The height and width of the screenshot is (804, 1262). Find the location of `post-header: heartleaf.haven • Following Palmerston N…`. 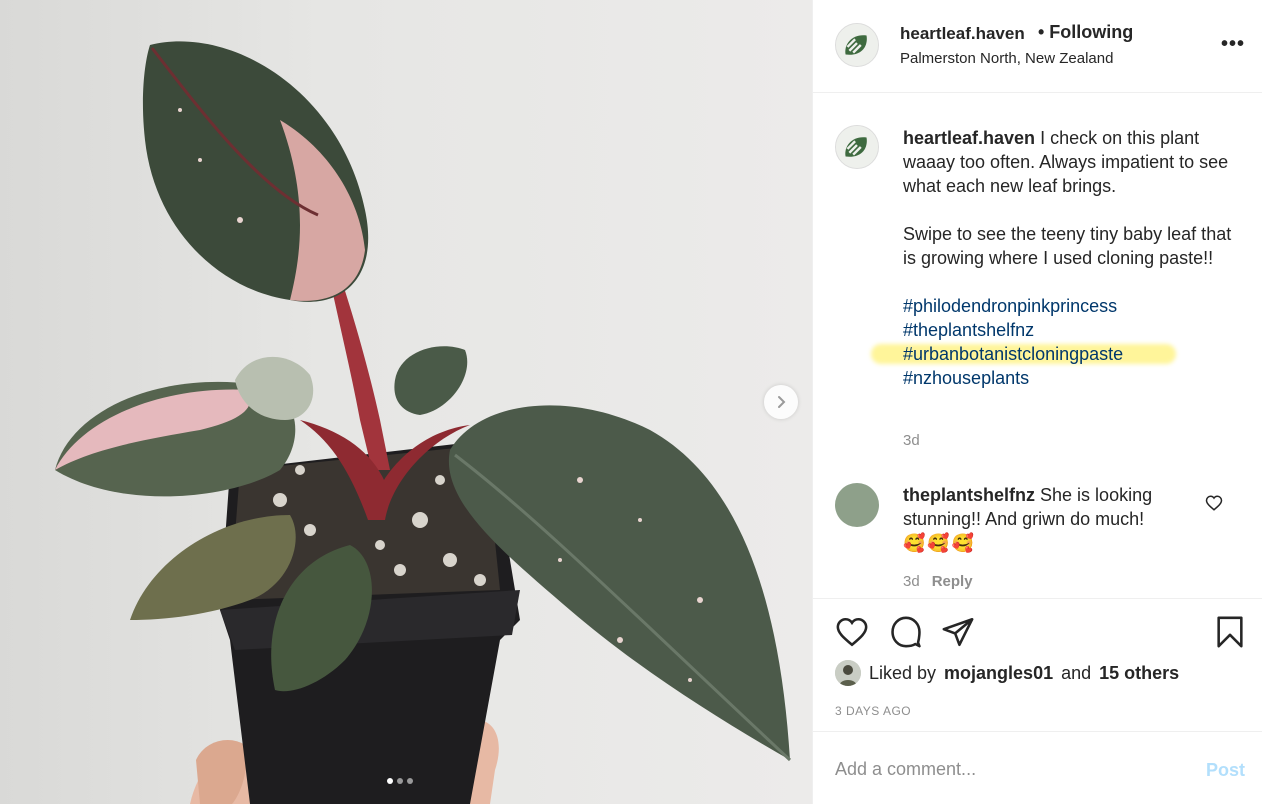

post-header: heartleaf.haven • Following Palmerston N… is located at coordinates (1037, 46).